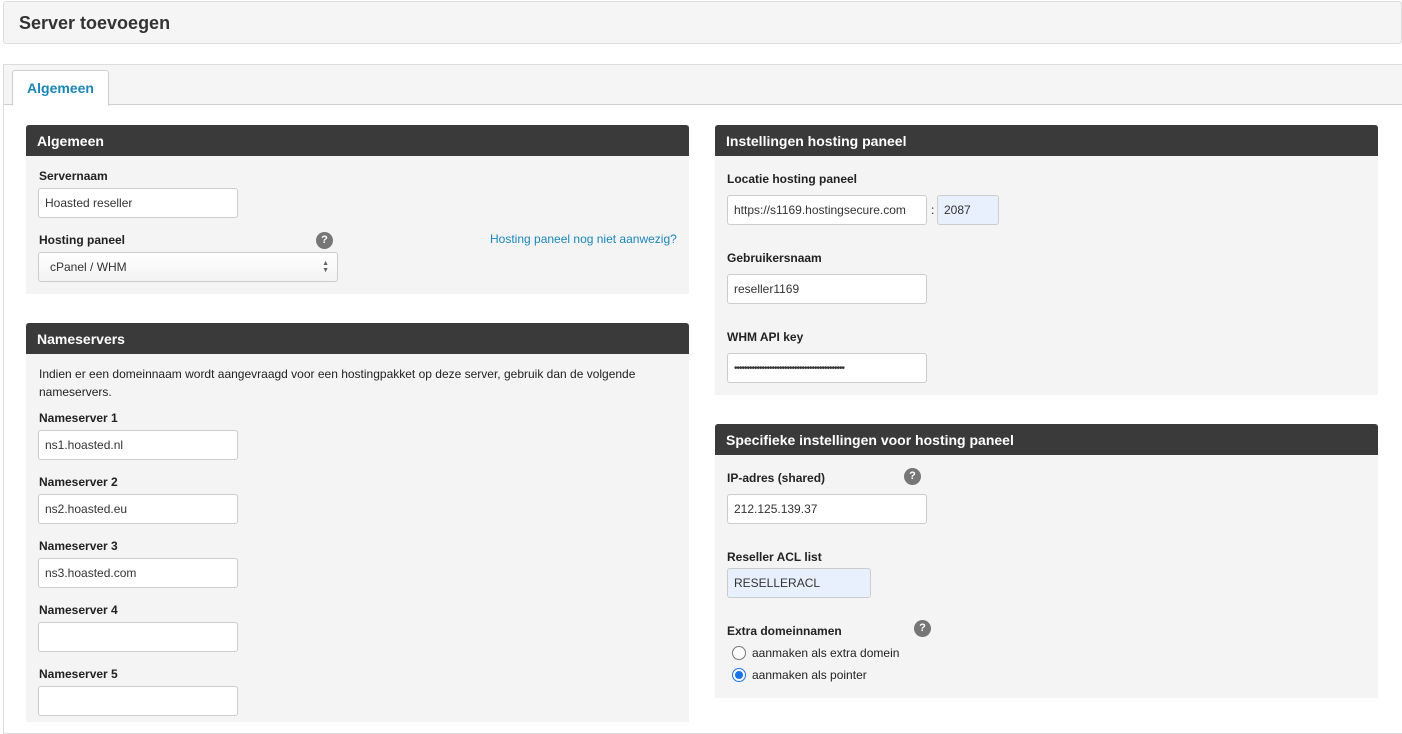 The height and width of the screenshot is (734, 1402). Describe the element at coordinates (922, 628) in the screenshot. I see `extra-domains-help-icon: ?` at that location.